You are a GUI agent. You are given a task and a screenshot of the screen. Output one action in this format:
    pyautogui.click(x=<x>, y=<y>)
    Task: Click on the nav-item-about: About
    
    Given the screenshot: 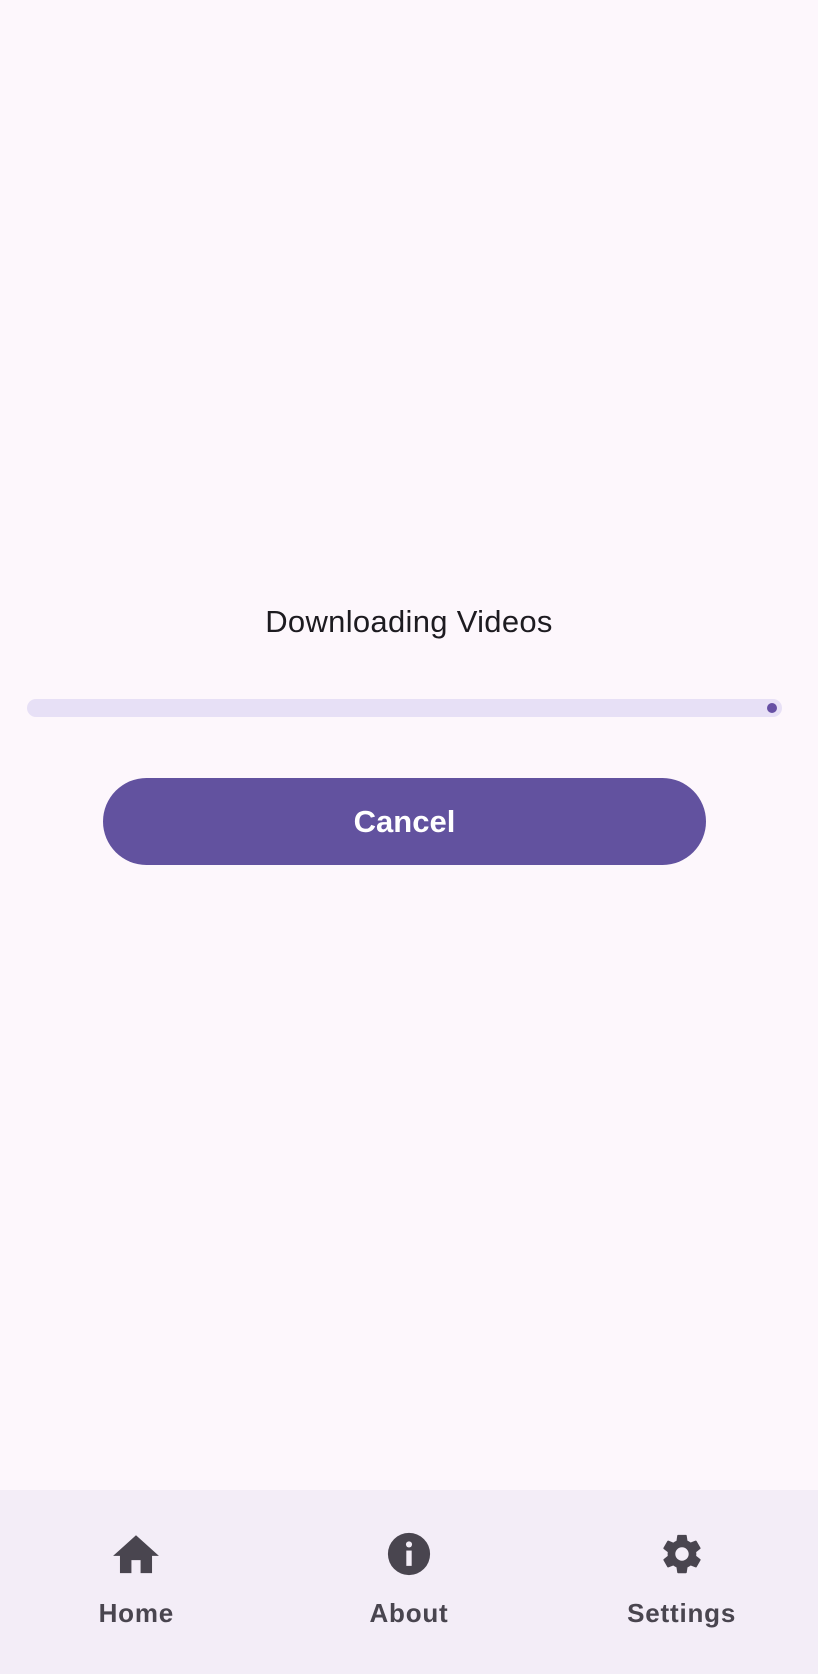 What is the action you would take?
    pyautogui.click(x=409, y=1582)
    